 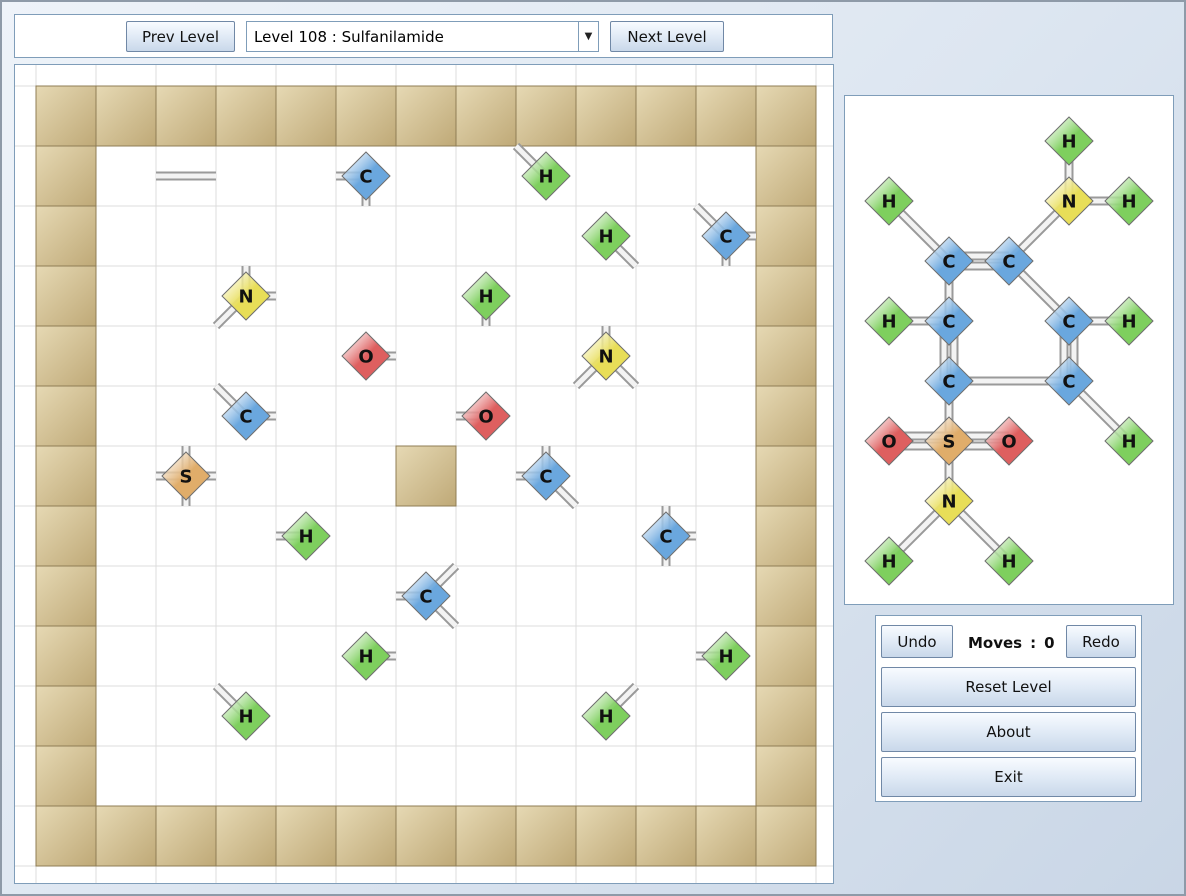 I want to click on sulfur-atom: S, so click(x=186, y=476).